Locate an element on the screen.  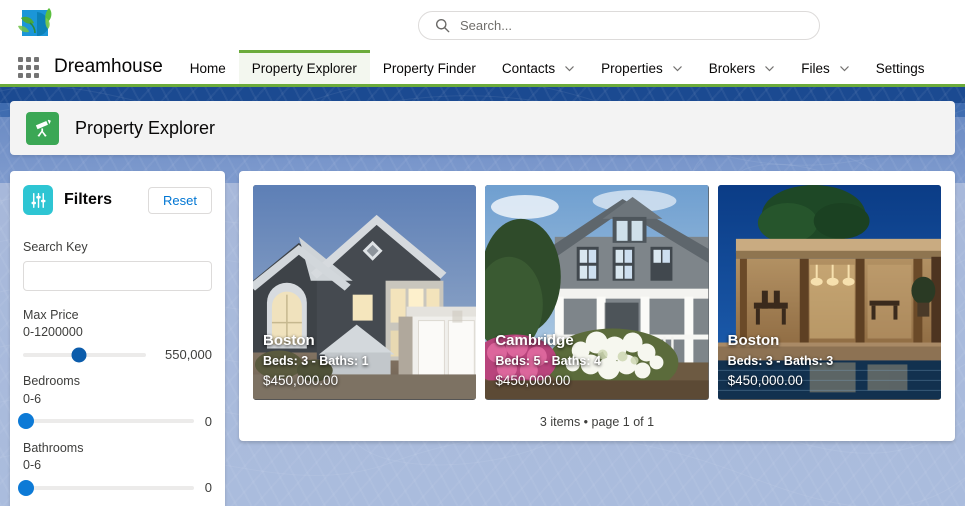
nav-item-label: Home is located at coordinates (207, 68).